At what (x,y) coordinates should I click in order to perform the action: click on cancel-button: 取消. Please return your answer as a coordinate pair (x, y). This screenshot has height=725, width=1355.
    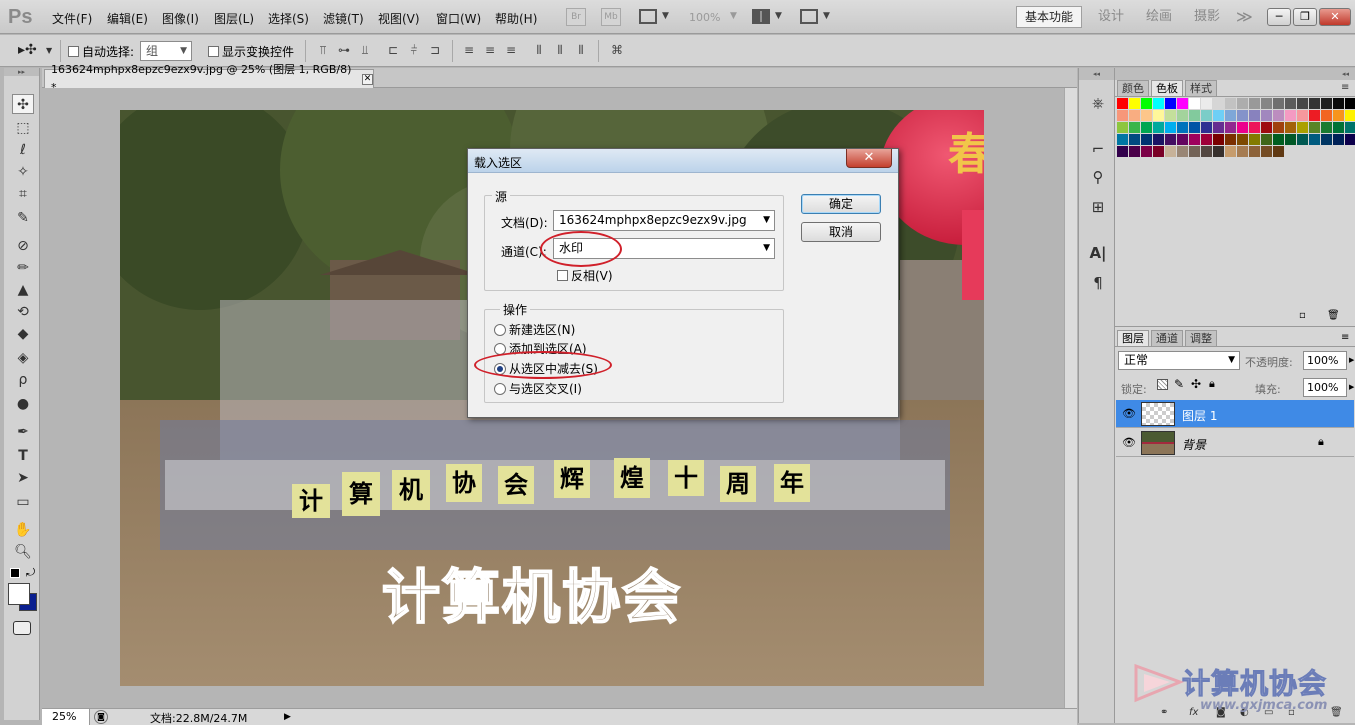
    Looking at the image, I should click on (841, 232).